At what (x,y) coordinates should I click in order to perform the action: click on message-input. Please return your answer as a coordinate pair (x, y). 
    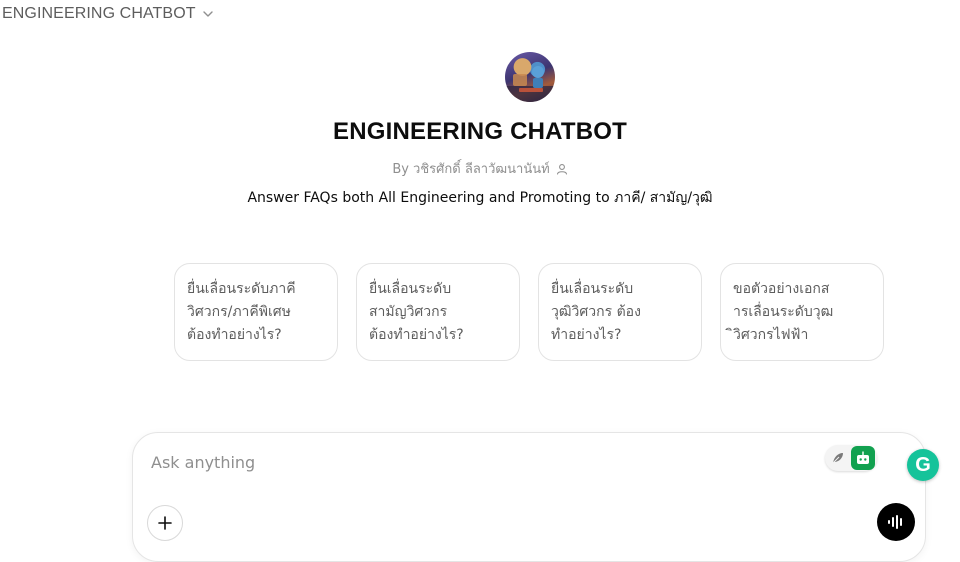
    Looking at the image, I should click on (471, 462).